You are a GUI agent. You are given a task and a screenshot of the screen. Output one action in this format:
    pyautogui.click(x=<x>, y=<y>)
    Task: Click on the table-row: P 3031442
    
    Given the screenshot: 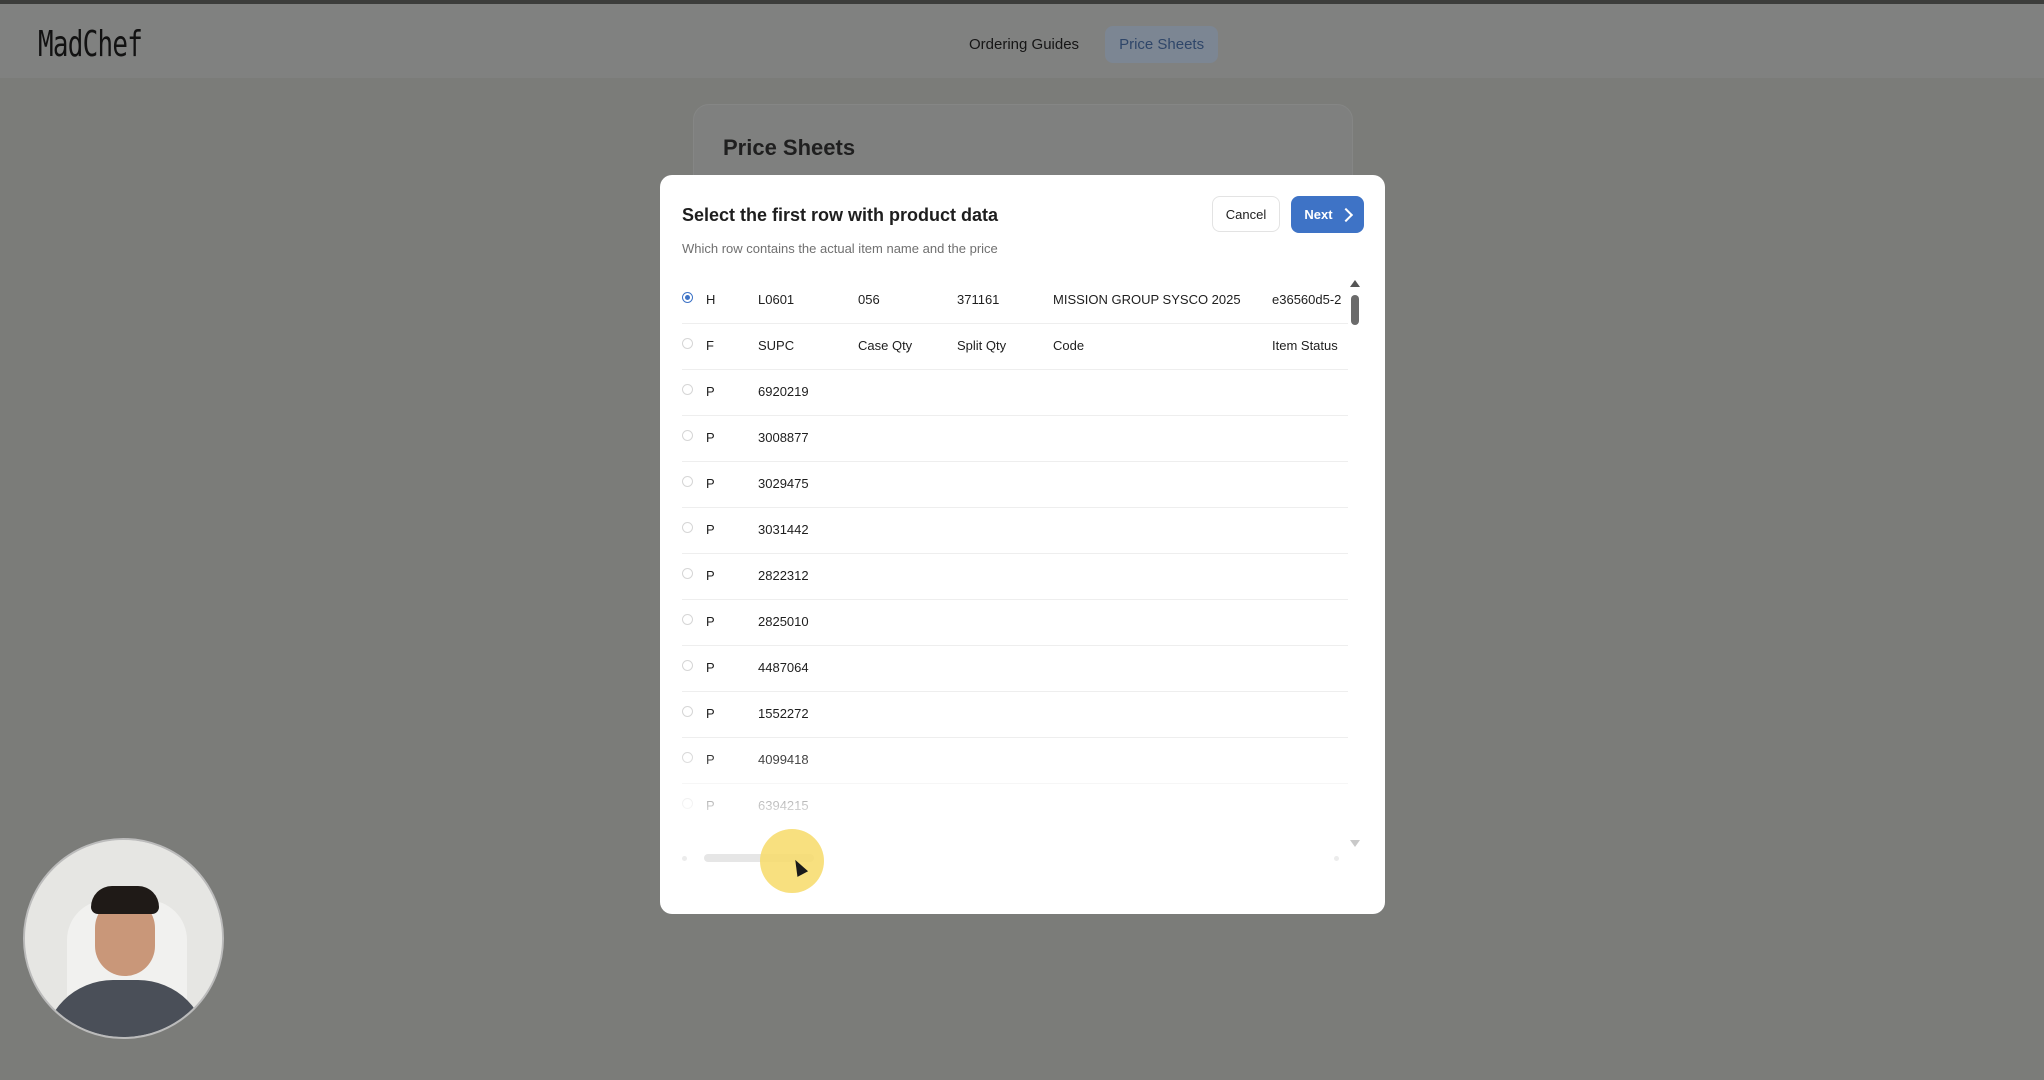 What is the action you would take?
    pyautogui.click(x=1015, y=530)
    